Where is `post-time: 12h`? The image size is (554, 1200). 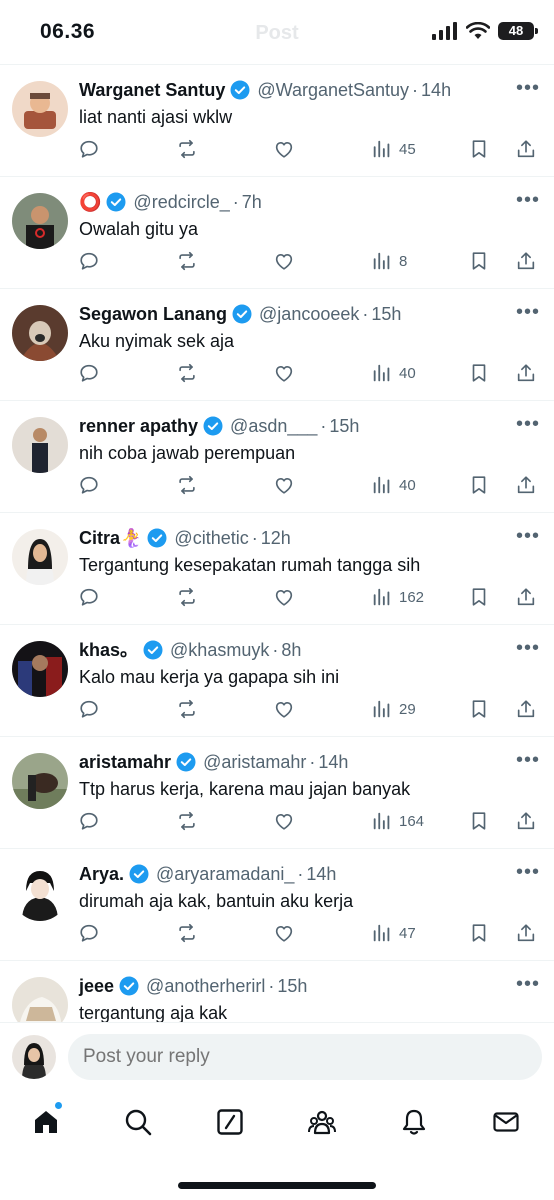 post-time: 12h is located at coordinates (276, 538).